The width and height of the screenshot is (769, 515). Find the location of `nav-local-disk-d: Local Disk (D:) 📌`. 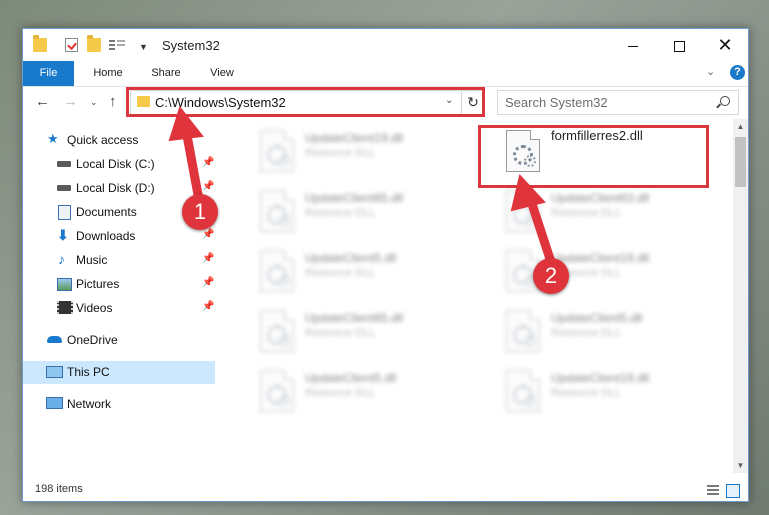

nav-local-disk-d: Local Disk (D:) 📌 is located at coordinates (119, 188).